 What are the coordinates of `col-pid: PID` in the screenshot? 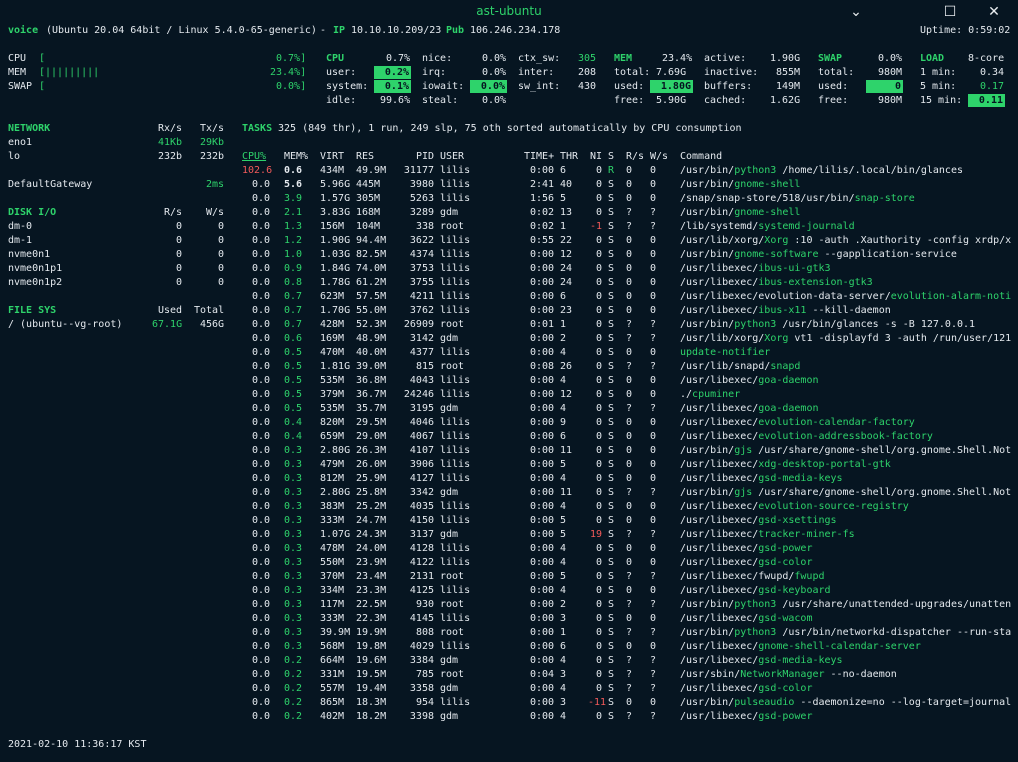 It's located at (425, 157).